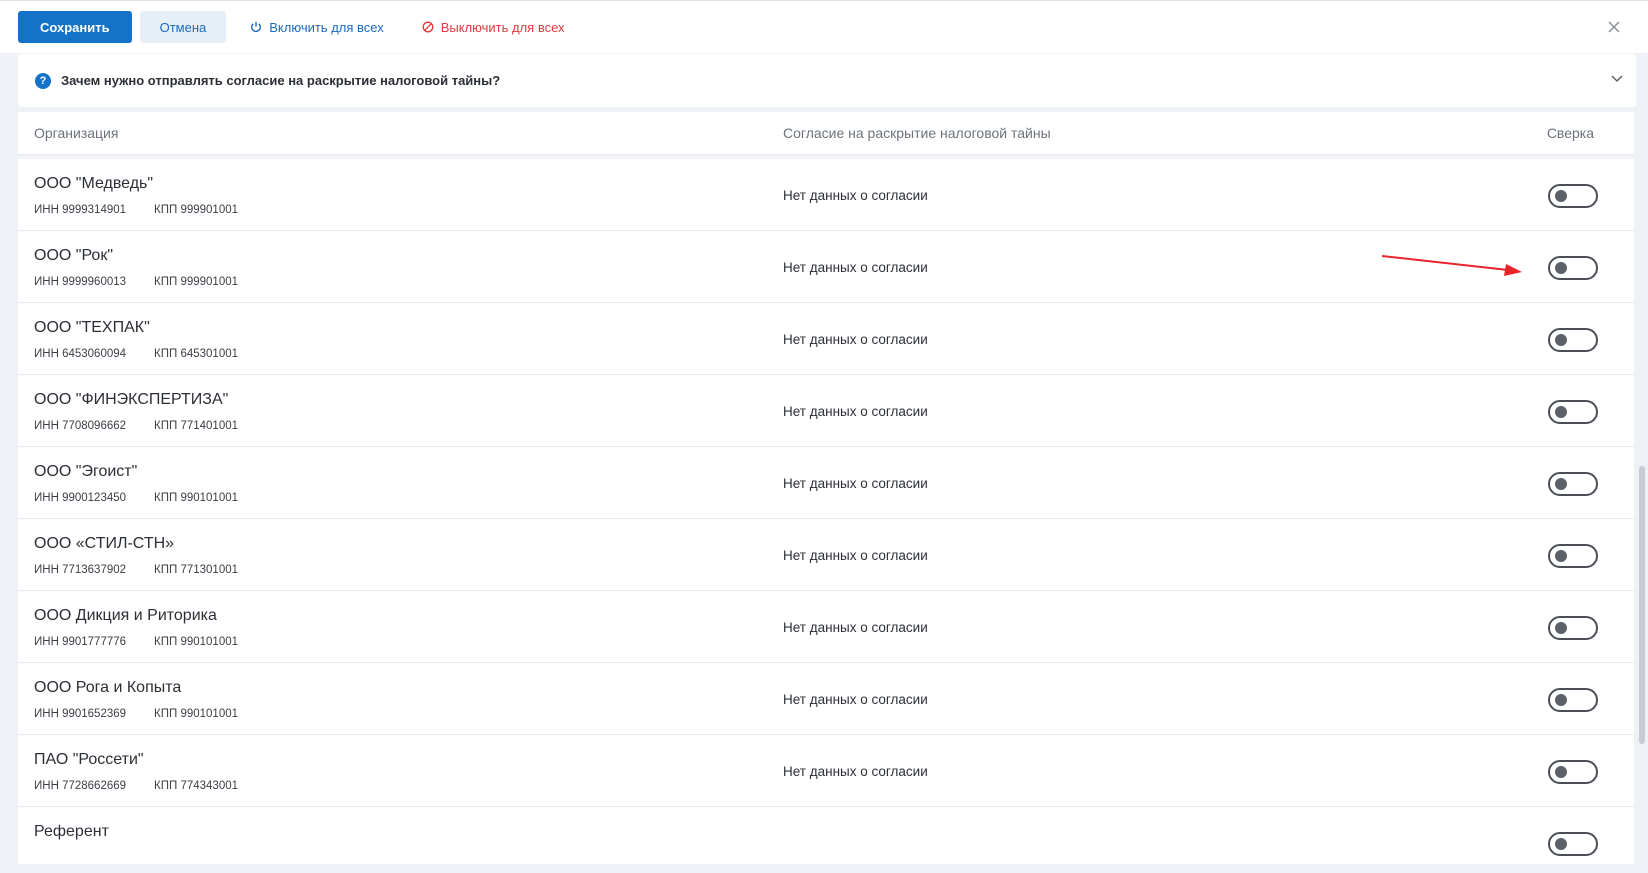 The image size is (1648, 873). I want to click on org-inn: ИНН 9999960013, so click(80, 282).